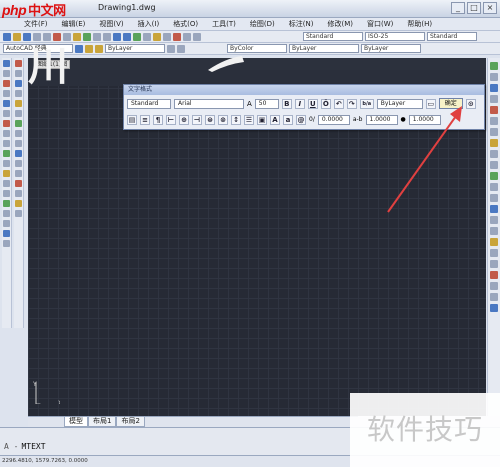 This screenshot has width=500, height=467. I want to click on style-combo: Standard, so click(149, 103).